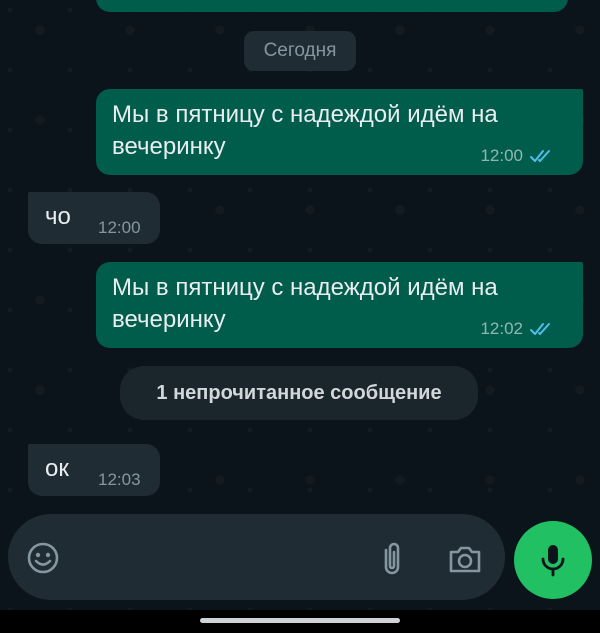 Image resolution: width=600 pixels, height=633 pixels. I want to click on message-meta: 12:03, so click(119, 480).